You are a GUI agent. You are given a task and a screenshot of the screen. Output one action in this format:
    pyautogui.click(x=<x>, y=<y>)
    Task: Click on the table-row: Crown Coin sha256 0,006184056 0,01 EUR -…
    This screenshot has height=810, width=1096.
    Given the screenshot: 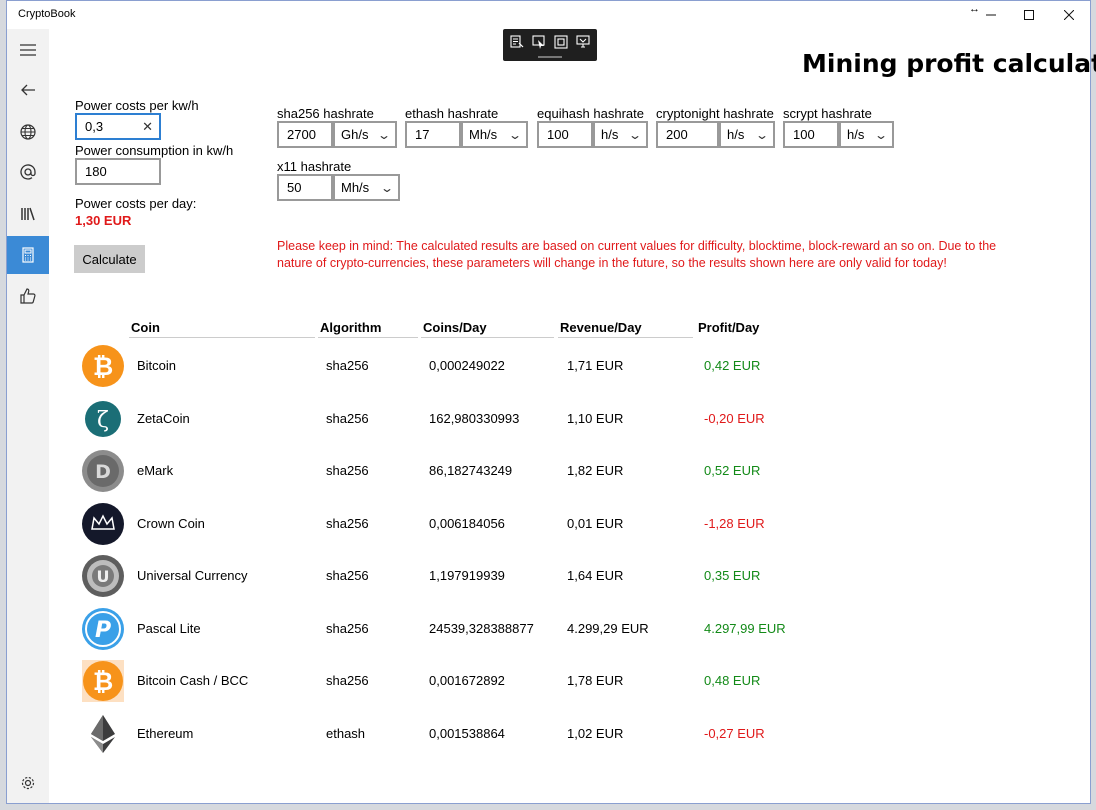 What is the action you would take?
    pyautogui.click(x=441, y=524)
    